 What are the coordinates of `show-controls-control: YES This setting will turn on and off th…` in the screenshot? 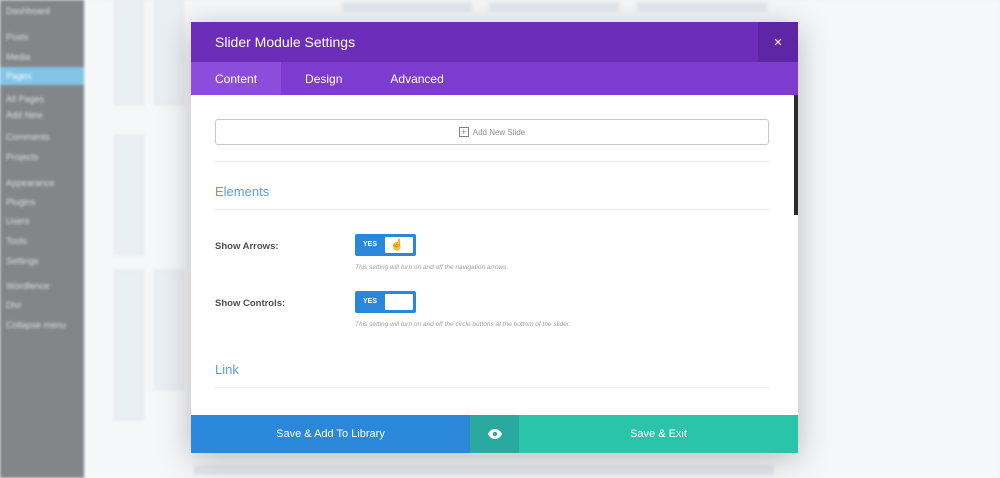 It's located at (562, 309).